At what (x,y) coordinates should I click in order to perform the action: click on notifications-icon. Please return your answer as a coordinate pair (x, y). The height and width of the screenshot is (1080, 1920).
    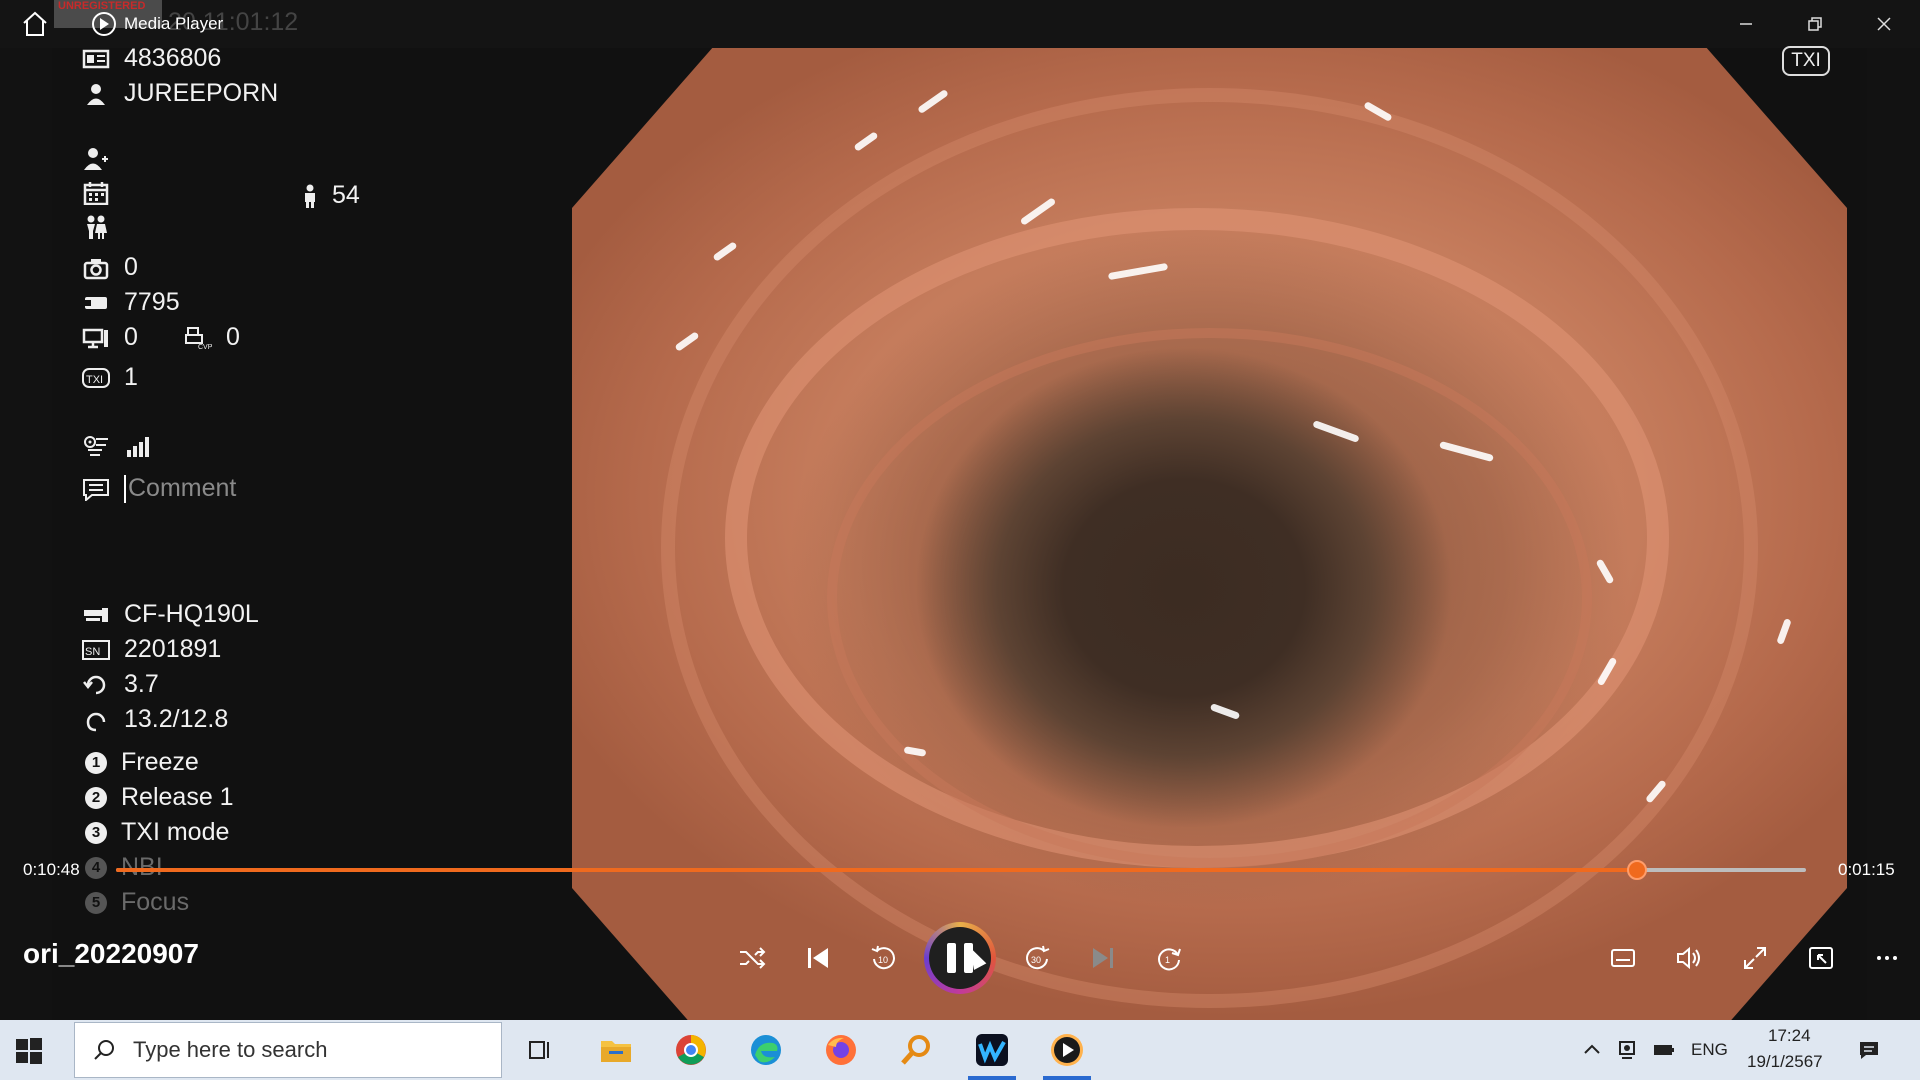
    Looking at the image, I should click on (1869, 1050).